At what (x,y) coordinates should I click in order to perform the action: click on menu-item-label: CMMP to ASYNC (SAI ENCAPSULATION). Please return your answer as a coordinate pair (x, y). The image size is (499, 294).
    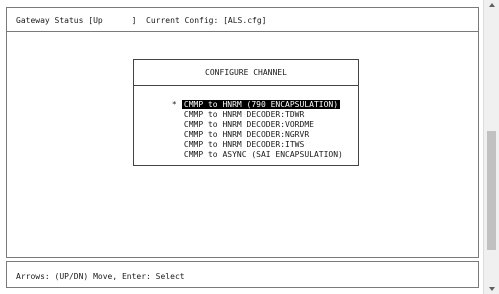
    Looking at the image, I should click on (263, 154).